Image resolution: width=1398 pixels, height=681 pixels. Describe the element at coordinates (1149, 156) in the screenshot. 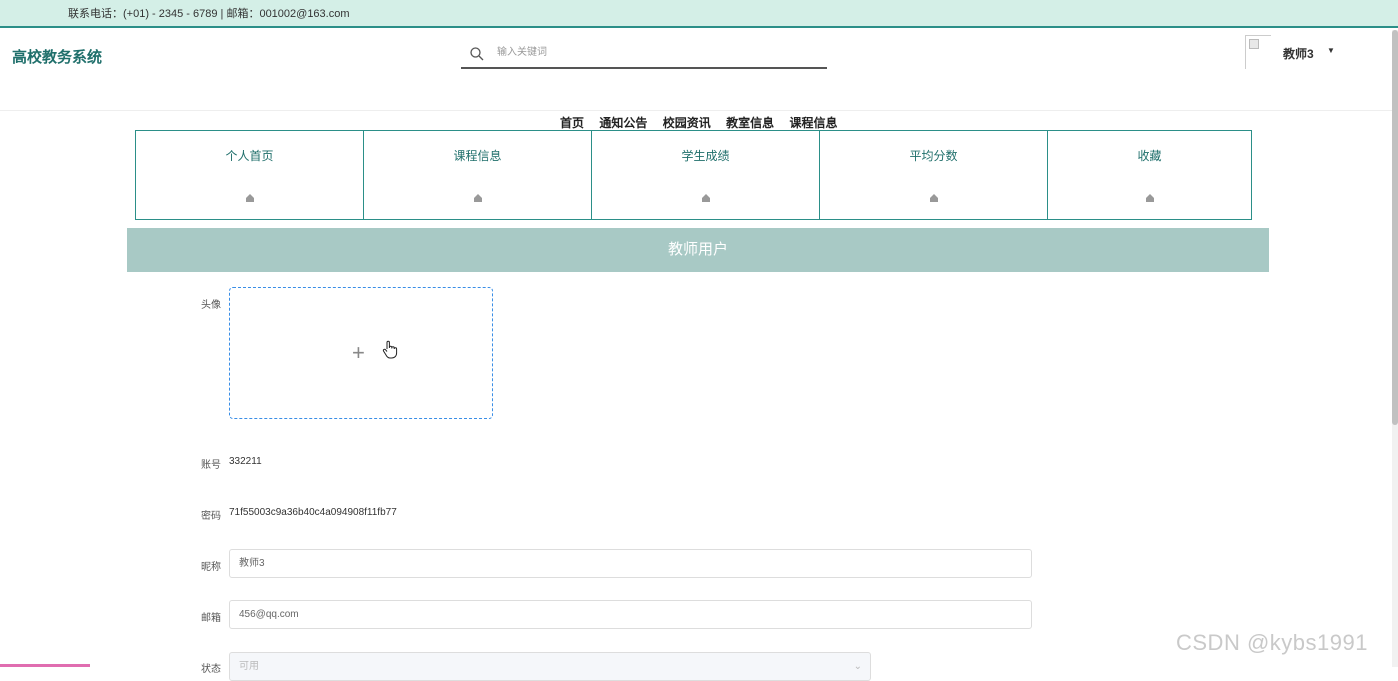

I see `tab-label: 收藏` at that location.